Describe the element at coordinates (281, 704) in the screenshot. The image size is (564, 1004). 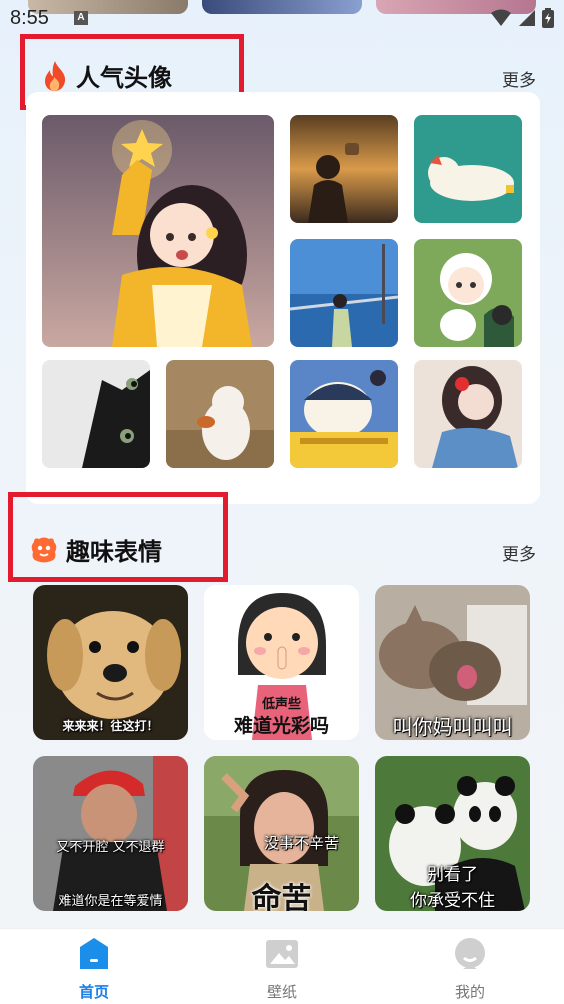
I see `sticker-caption: 低声些` at that location.